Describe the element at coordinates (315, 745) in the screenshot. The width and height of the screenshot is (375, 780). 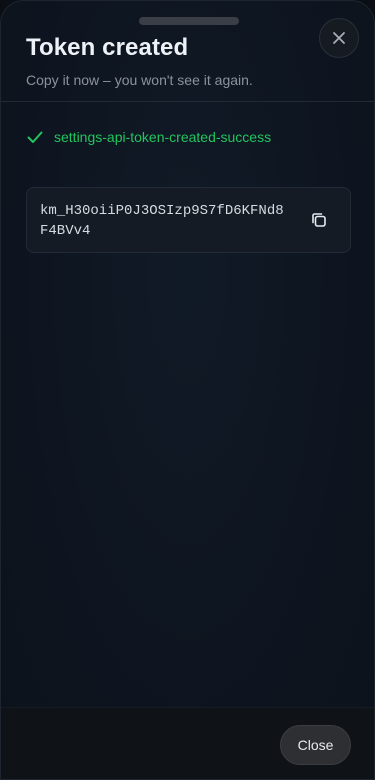
I see `close-button: Close` at that location.